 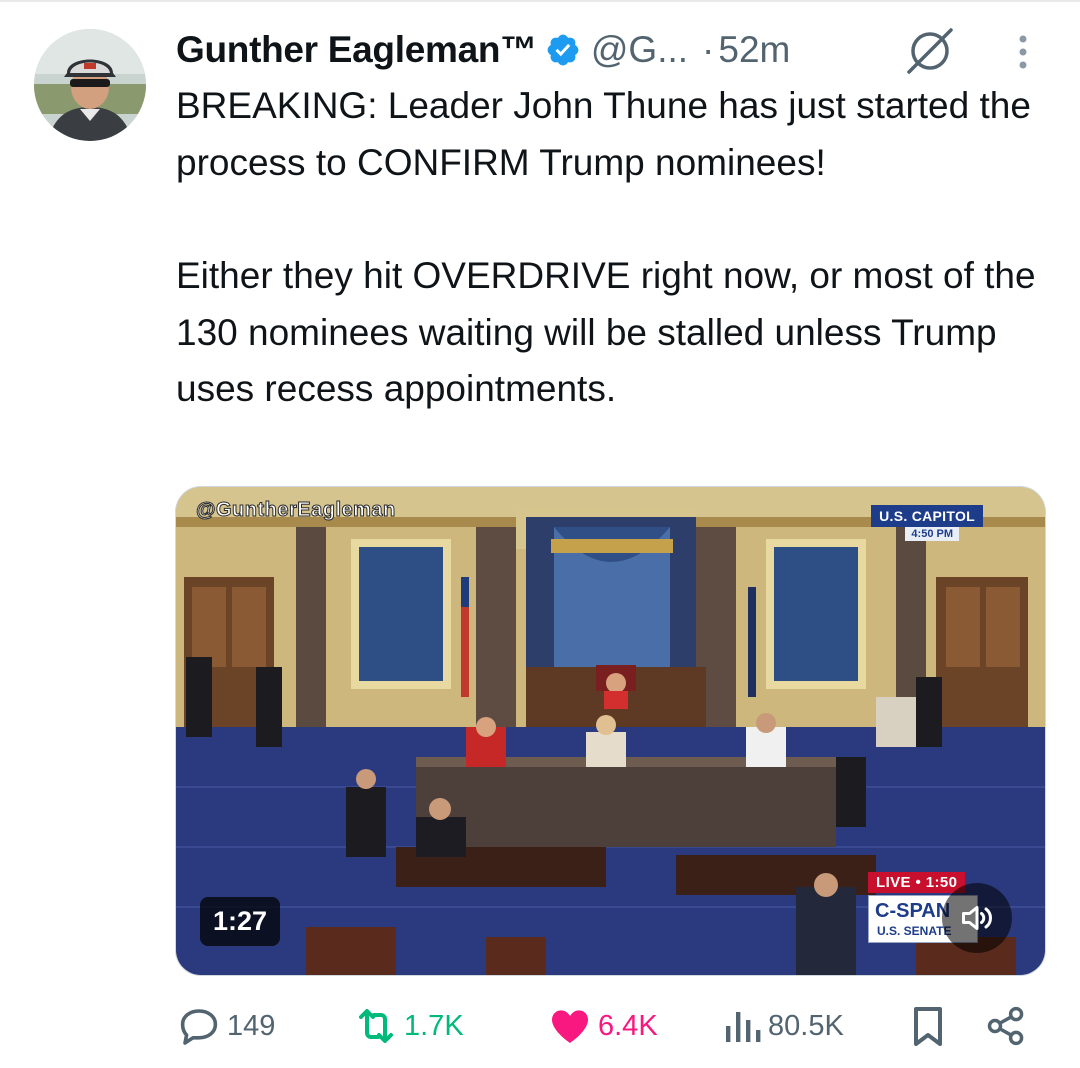 What do you see at coordinates (570, 1026) in the screenshot?
I see `heart-icon` at bounding box center [570, 1026].